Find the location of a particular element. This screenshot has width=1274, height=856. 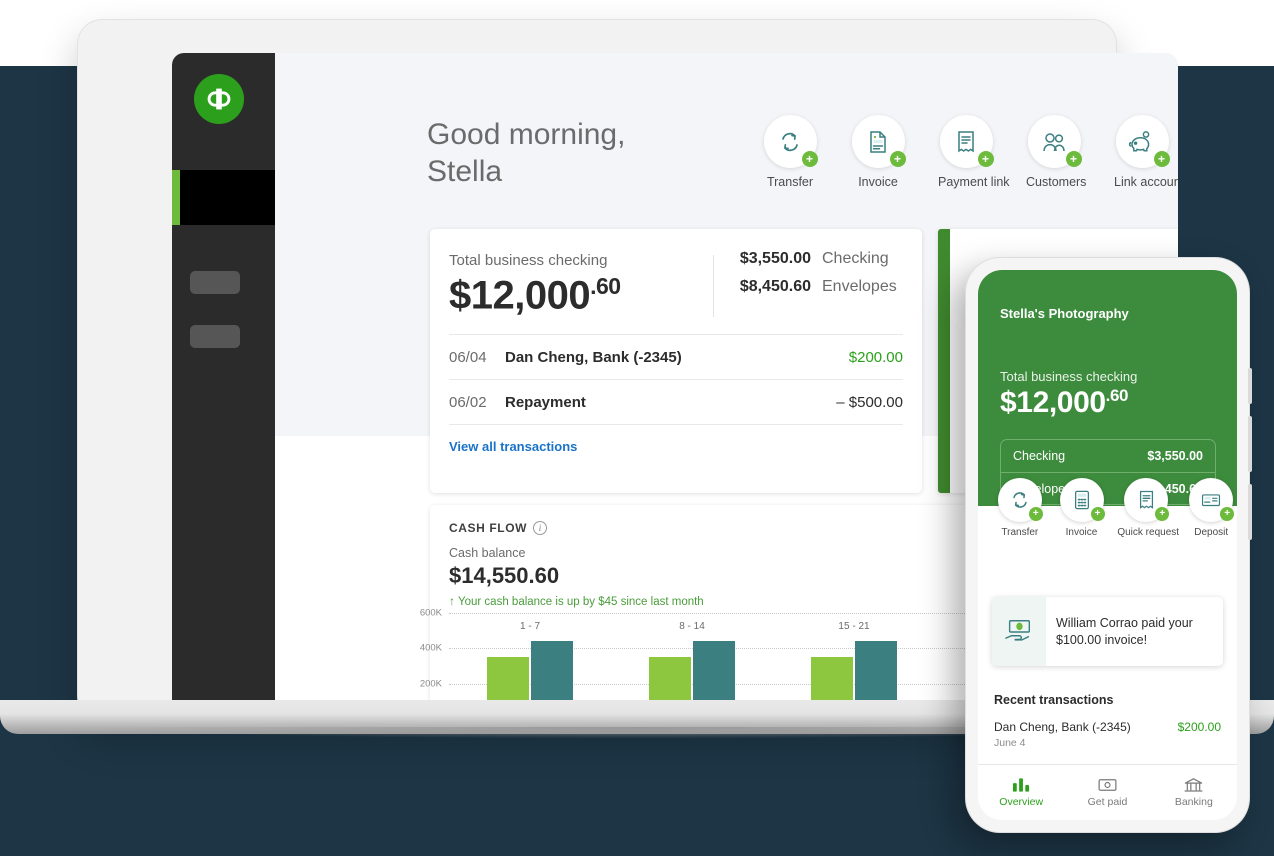

breakdown-amount: $8,450.60 is located at coordinates (775, 286).